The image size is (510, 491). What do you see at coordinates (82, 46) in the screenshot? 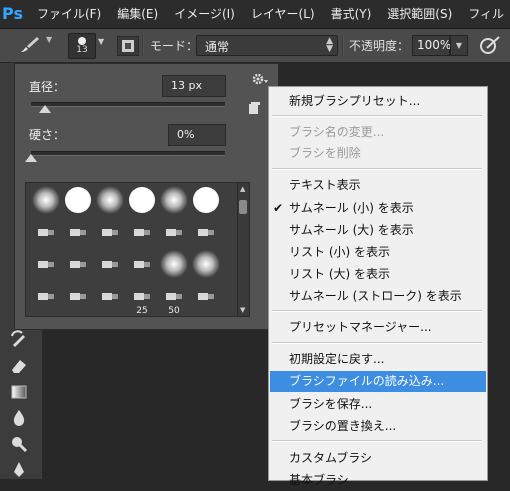
I see `brush-preset-picker: 13` at bounding box center [82, 46].